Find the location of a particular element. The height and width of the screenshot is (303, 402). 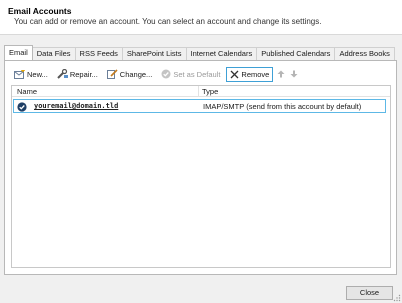

change-account-icon is located at coordinates (112, 74).